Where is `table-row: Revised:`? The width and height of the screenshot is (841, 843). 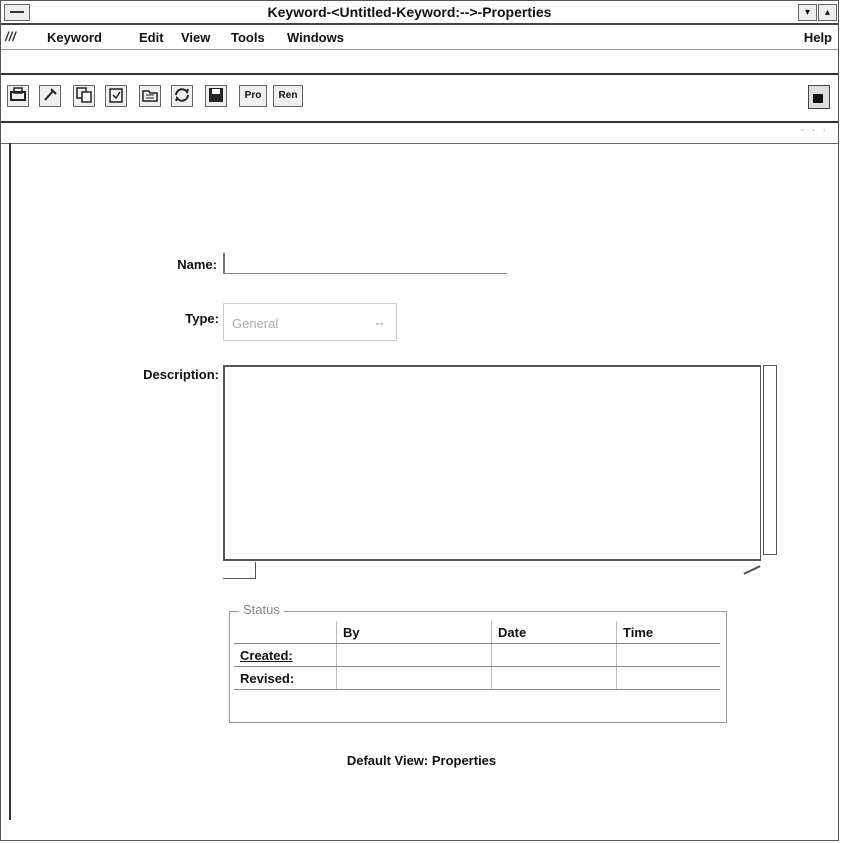 table-row: Revised: is located at coordinates (477, 678).